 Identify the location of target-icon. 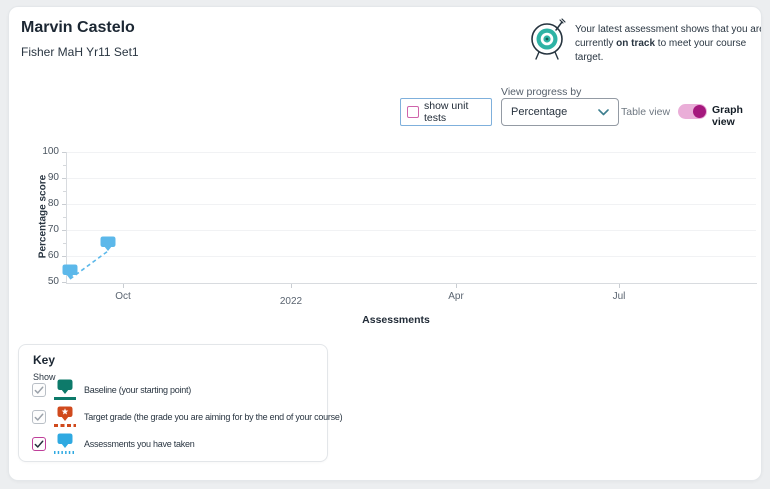
(548, 39).